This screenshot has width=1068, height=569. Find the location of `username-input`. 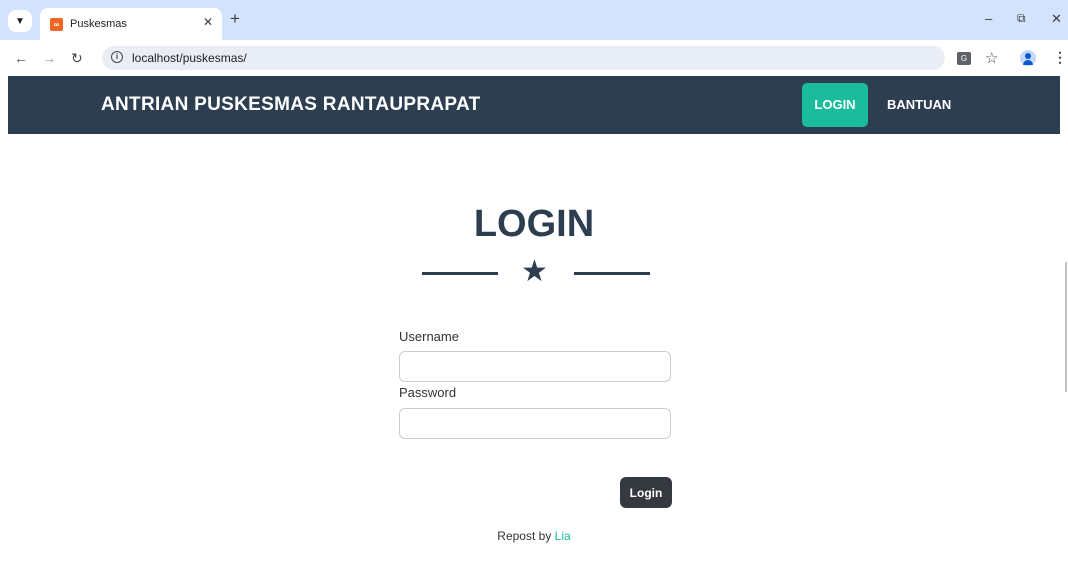

username-input is located at coordinates (535, 366).